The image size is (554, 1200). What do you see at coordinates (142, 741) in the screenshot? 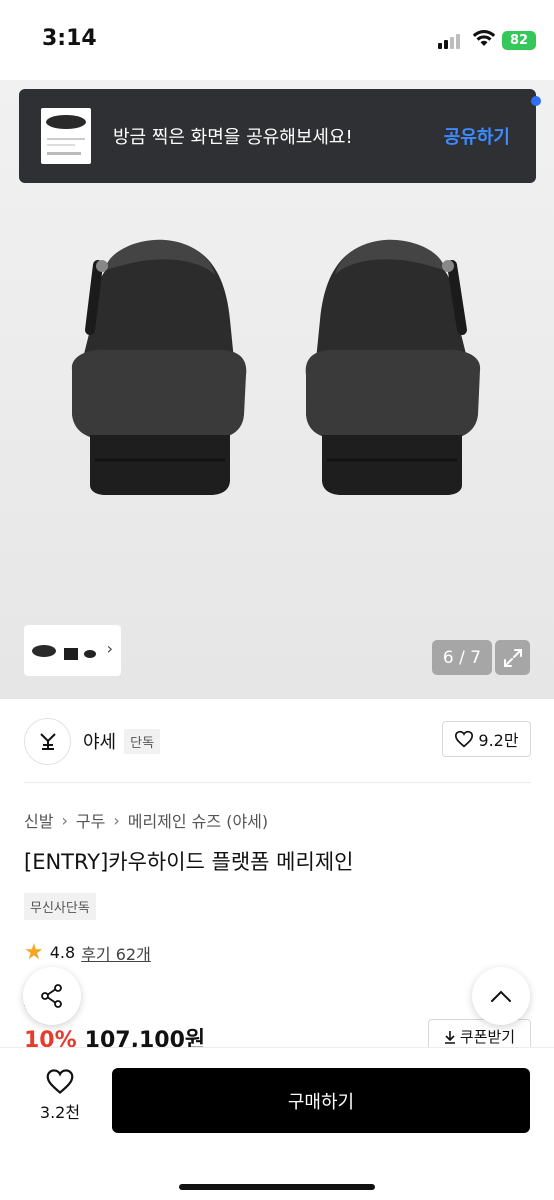
I see `brand-exclusive-badge: 단독` at bounding box center [142, 741].